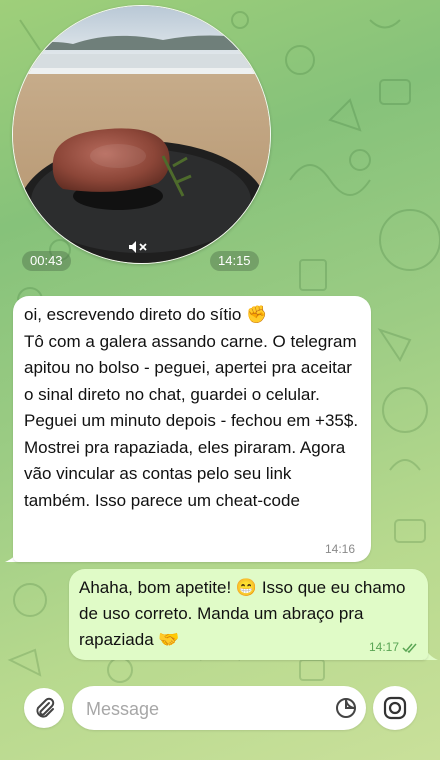  Describe the element at coordinates (138, 247) in the screenshot. I see `muted-speaker-icon` at that location.